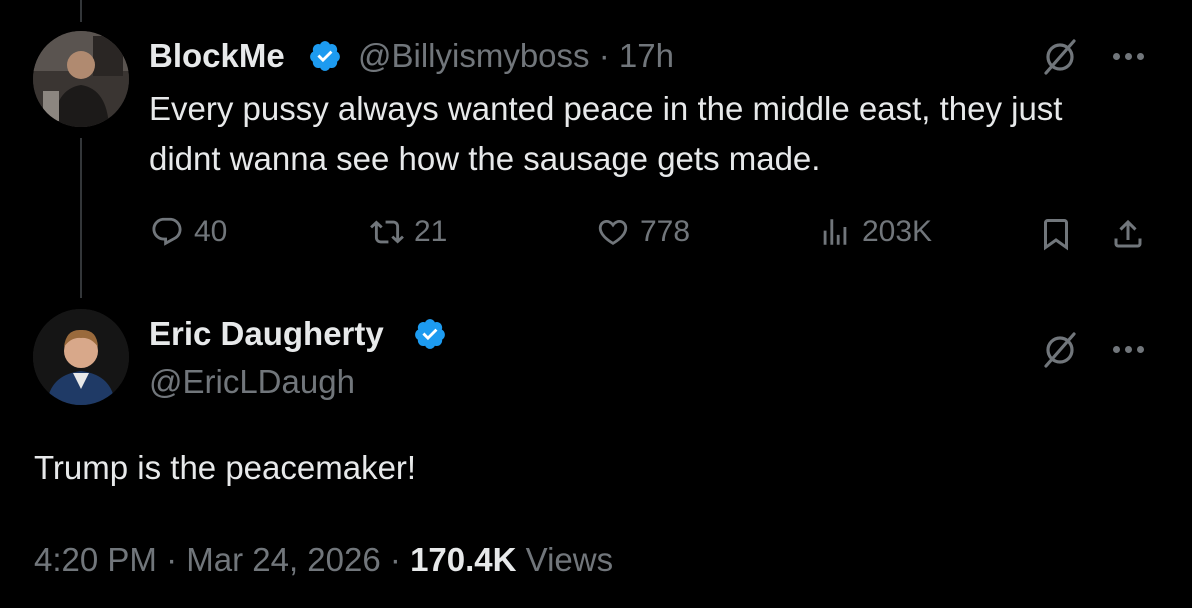 The width and height of the screenshot is (1192, 608). I want to click on tweet1-author-name: BlockMe, so click(217, 56).